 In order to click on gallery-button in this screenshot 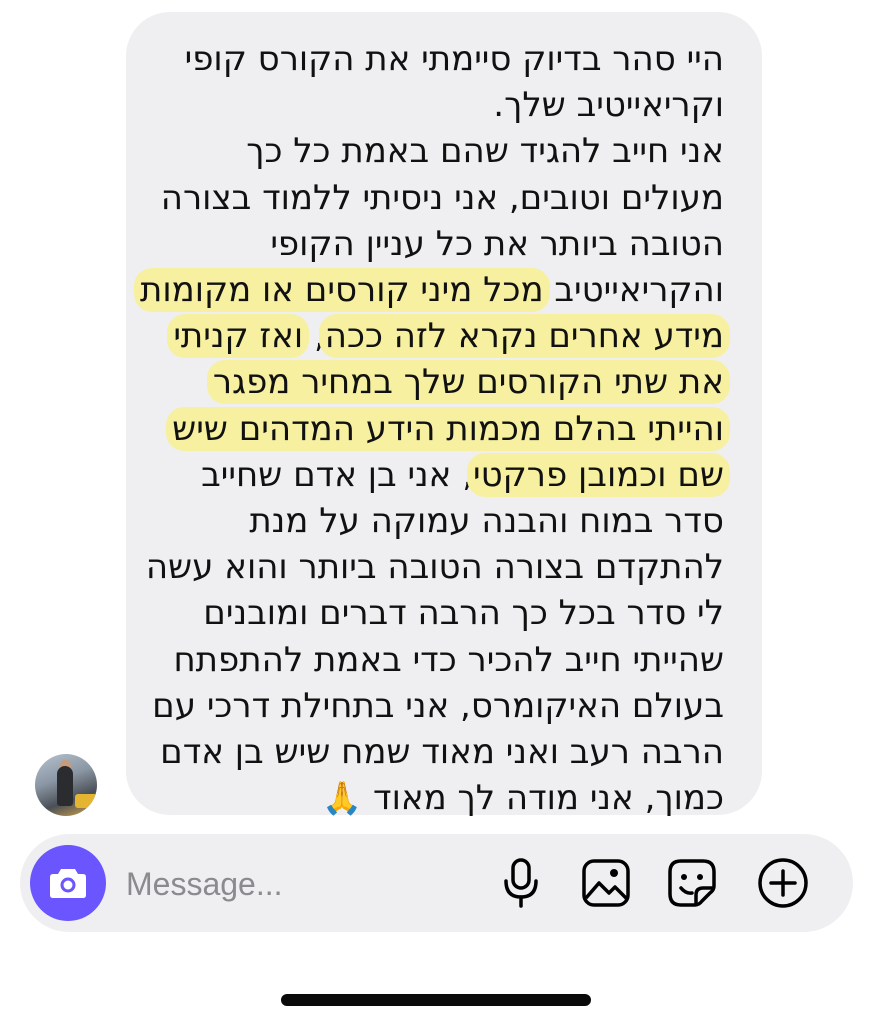, I will do `click(606, 883)`.